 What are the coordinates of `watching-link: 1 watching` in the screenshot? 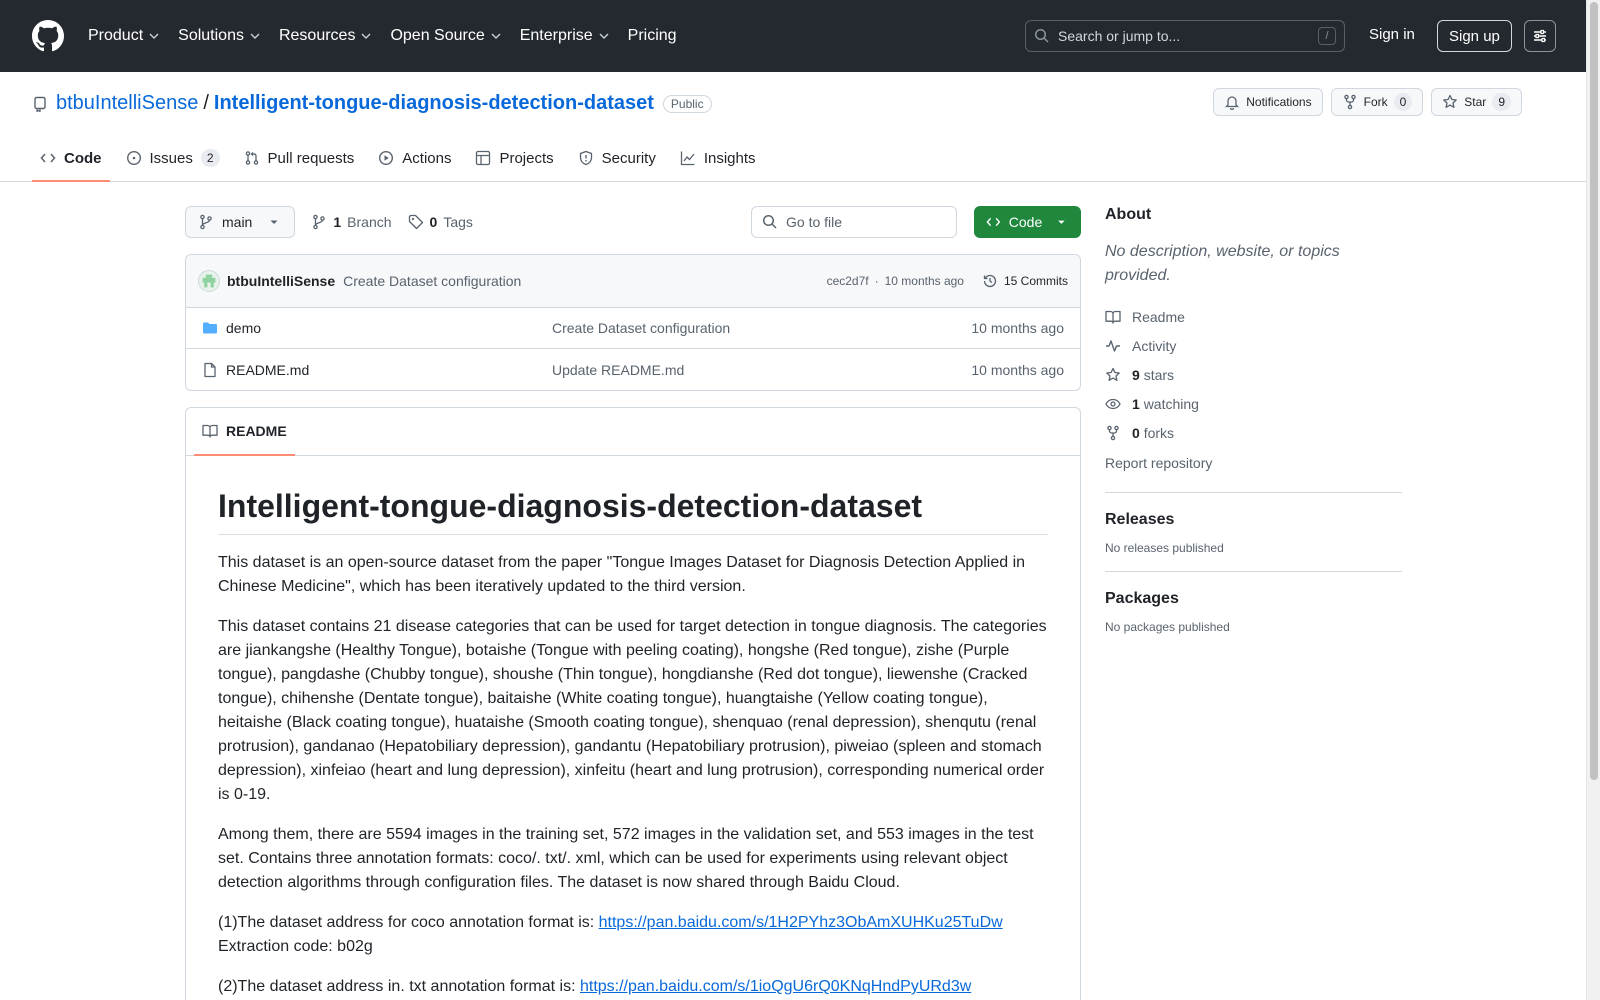 It's located at (1253, 403).